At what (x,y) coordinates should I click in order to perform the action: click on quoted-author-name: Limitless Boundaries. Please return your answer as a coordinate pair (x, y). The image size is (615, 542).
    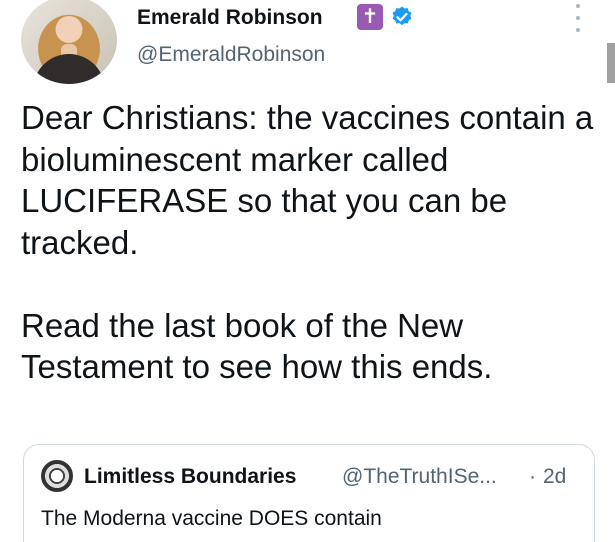
    Looking at the image, I should click on (190, 477).